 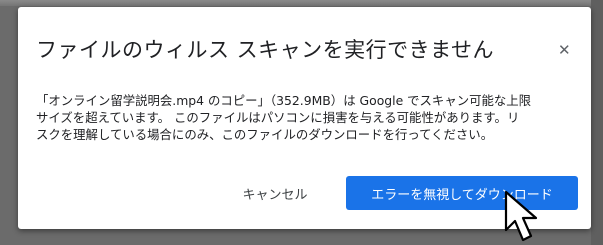 I want to click on mouse-pointer-icon, so click(x=521, y=216).